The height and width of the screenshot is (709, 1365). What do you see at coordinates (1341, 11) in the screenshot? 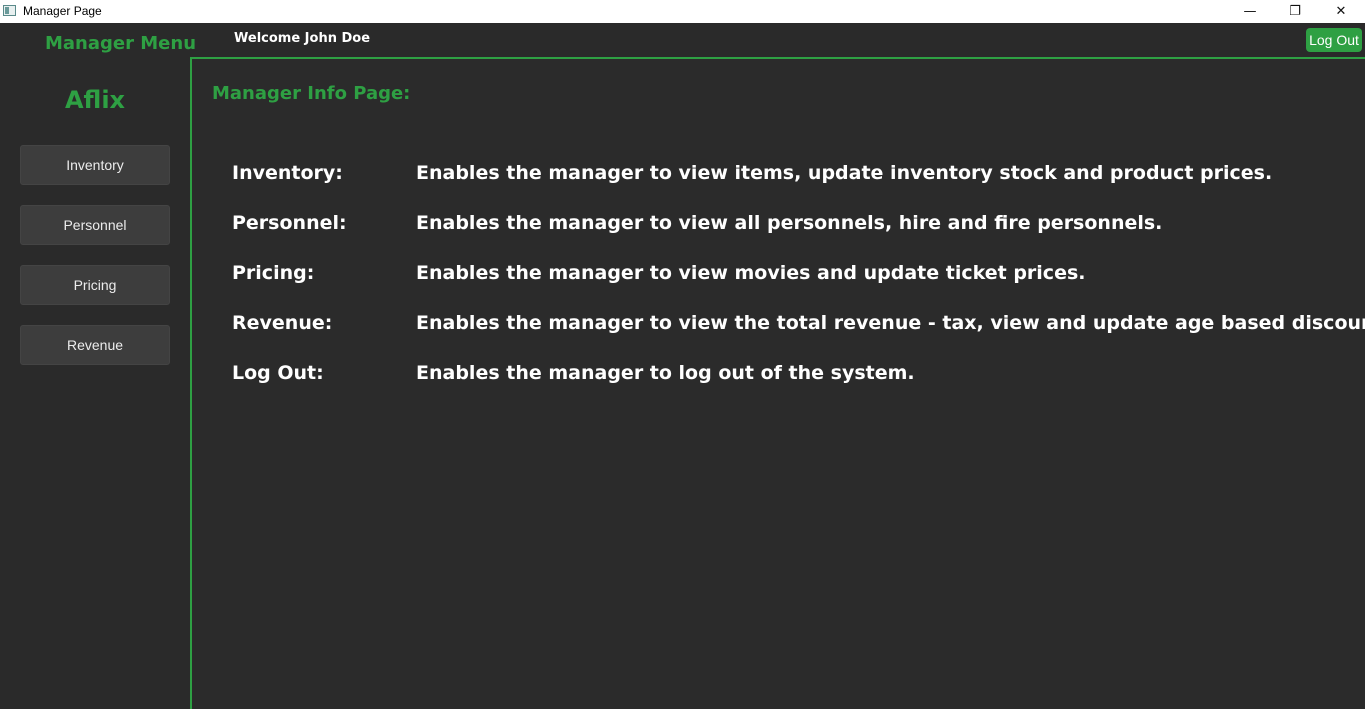
I see `close-icon: ✕` at bounding box center [1341, 11].